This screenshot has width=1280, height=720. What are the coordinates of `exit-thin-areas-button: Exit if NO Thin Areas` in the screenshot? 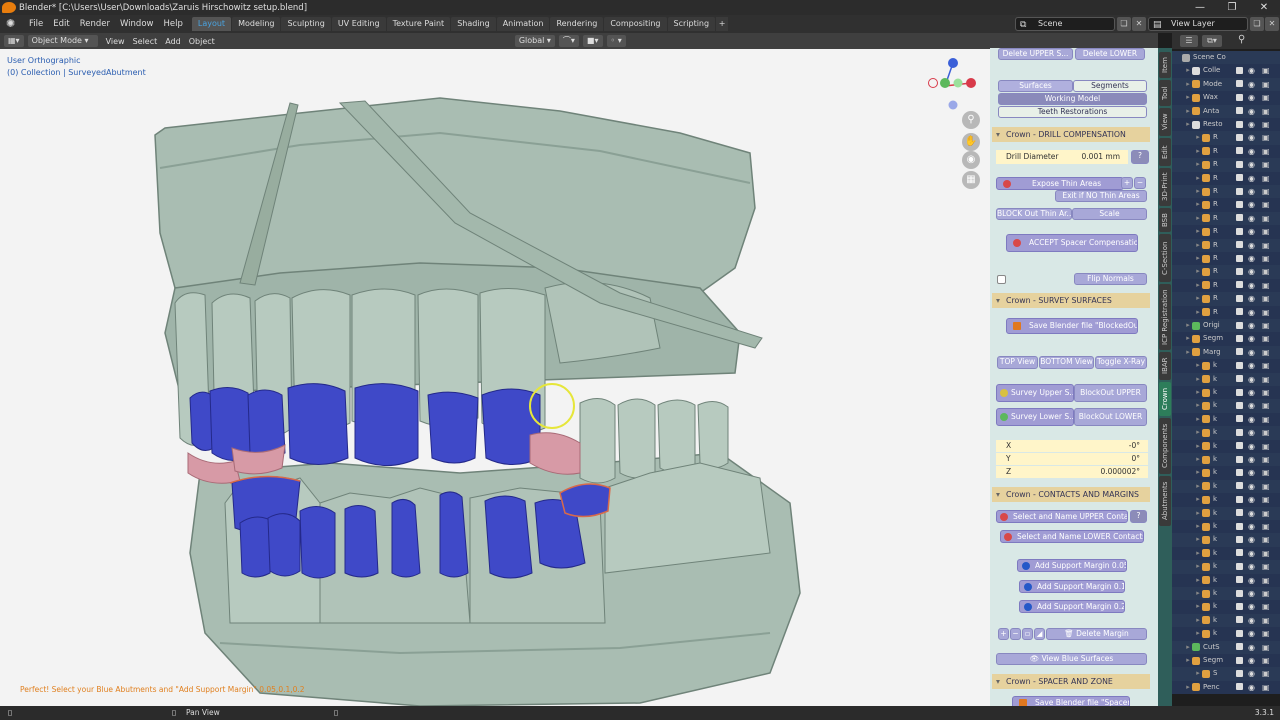 It's located at (1101, 196).